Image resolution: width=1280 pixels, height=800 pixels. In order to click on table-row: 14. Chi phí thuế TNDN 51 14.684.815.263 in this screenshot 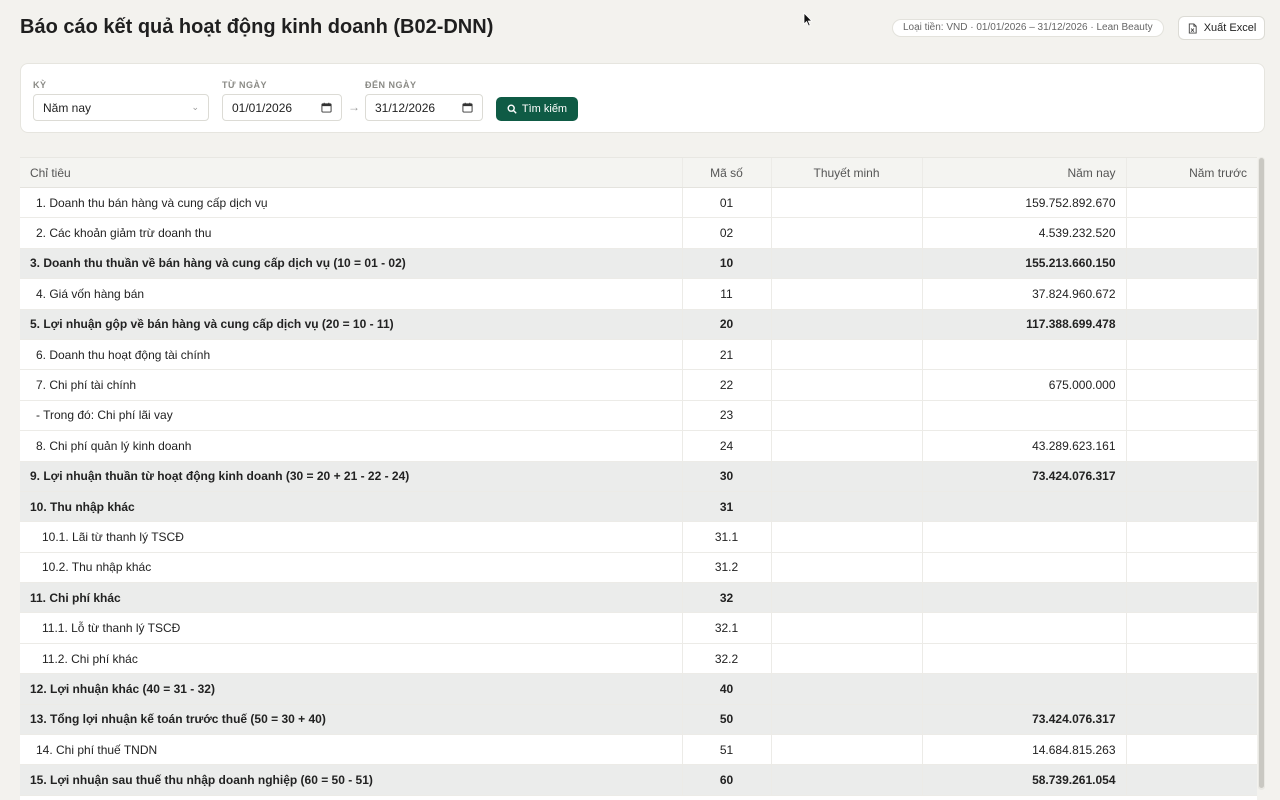, I will do `click(638, 750)`.